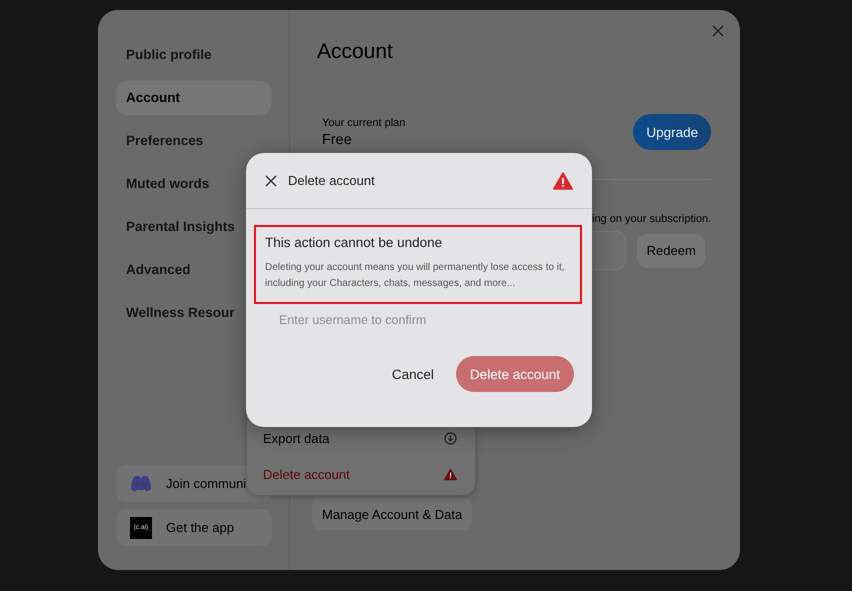  Describe the element at coordinates (652, 219) in the screenshot. I see `subscription-note: ing on your subscription.` at that location.